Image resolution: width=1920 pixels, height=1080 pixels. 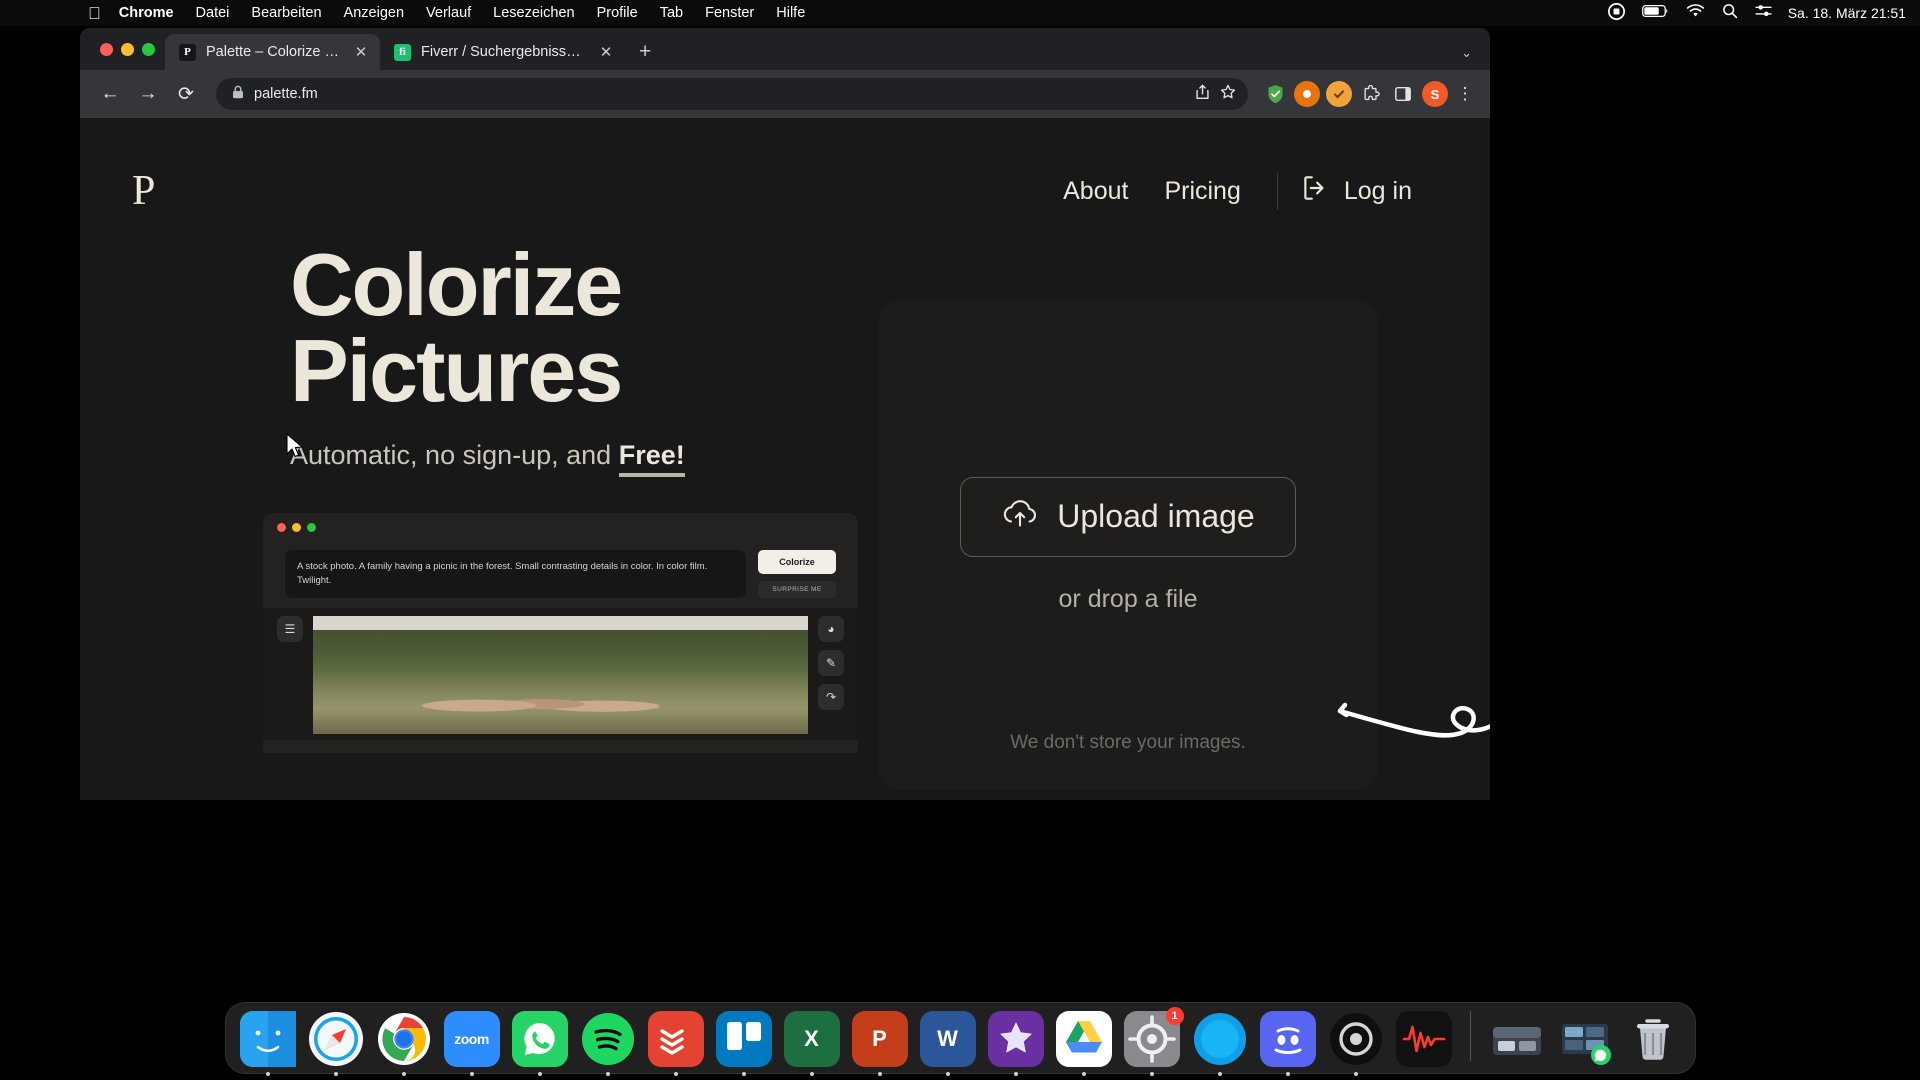 I want to click on dock-item-trello, so click(x=743, y=1043).